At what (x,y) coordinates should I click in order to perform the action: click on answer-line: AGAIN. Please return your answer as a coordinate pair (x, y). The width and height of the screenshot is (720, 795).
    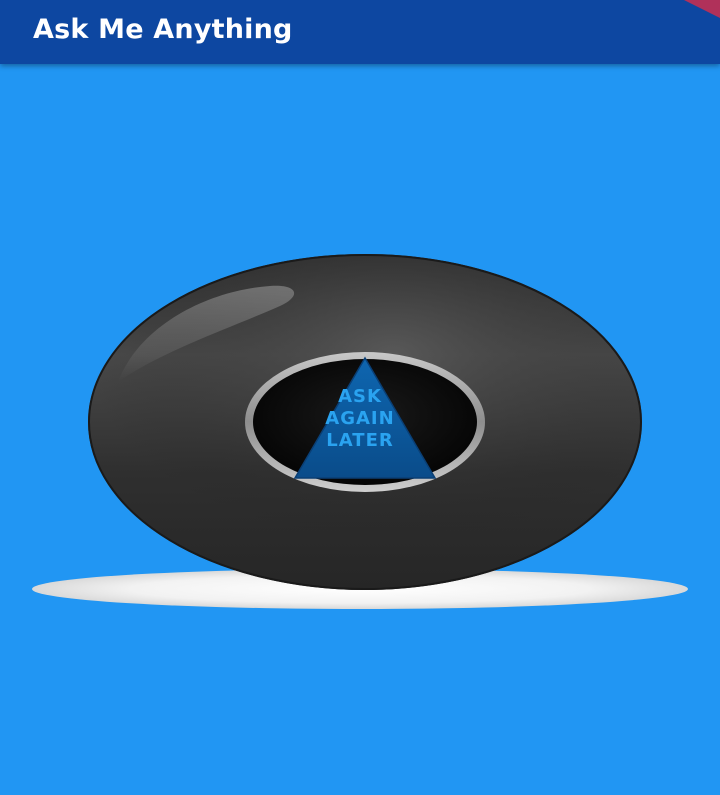
    Looking at the image, I should click on (360, 418).